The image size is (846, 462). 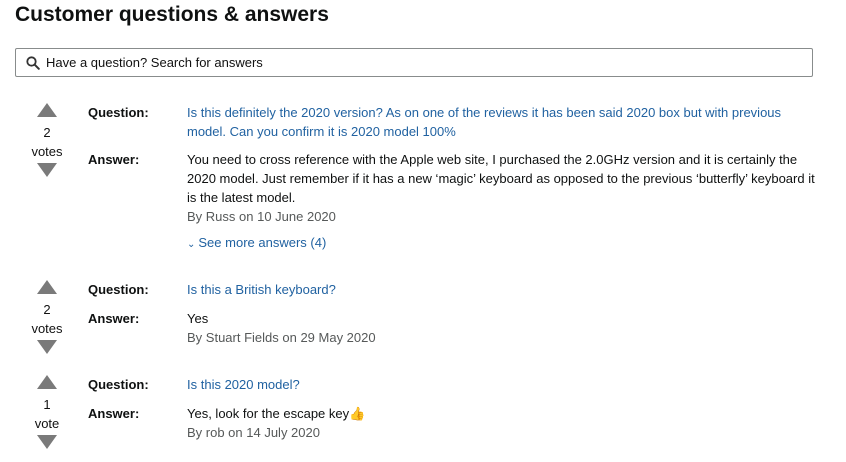 I want to click on answer-byline: By Stuart Fields on 29 May 2020, so click(x=281, y=337).